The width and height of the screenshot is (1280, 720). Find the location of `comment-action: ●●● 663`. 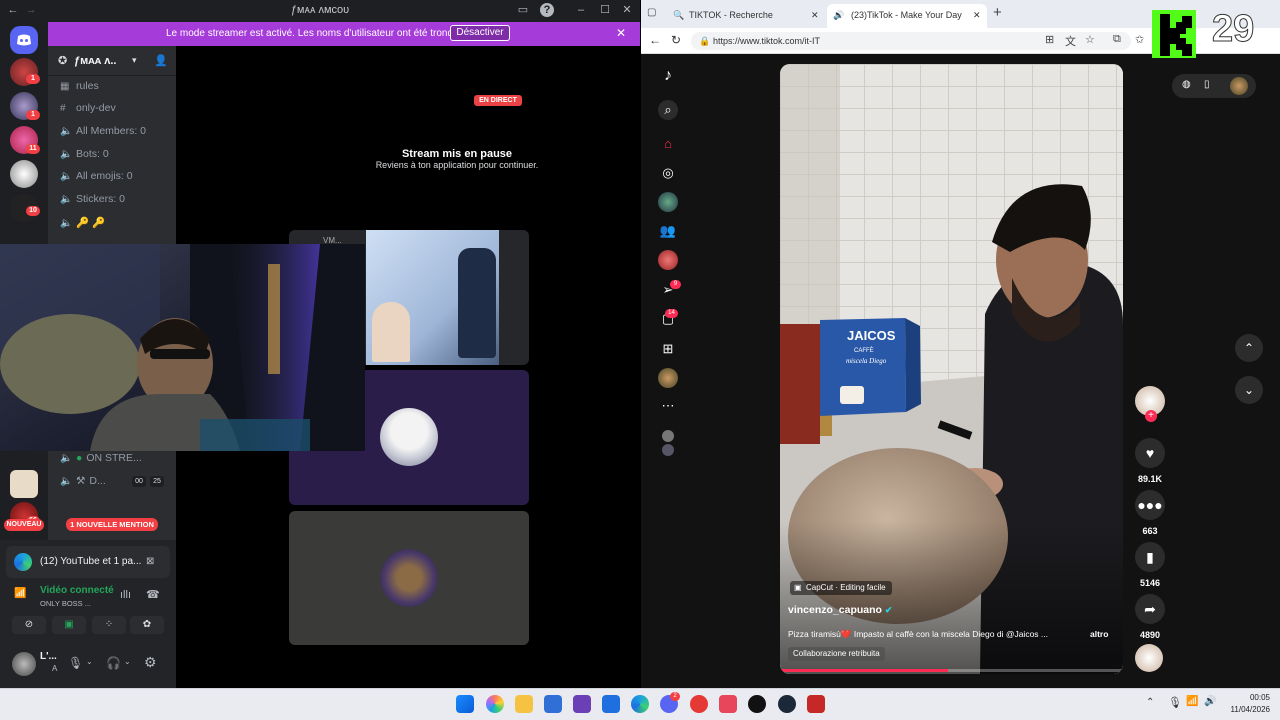

comment-action: ●●● 663 is located at coordinates (1150, 513).